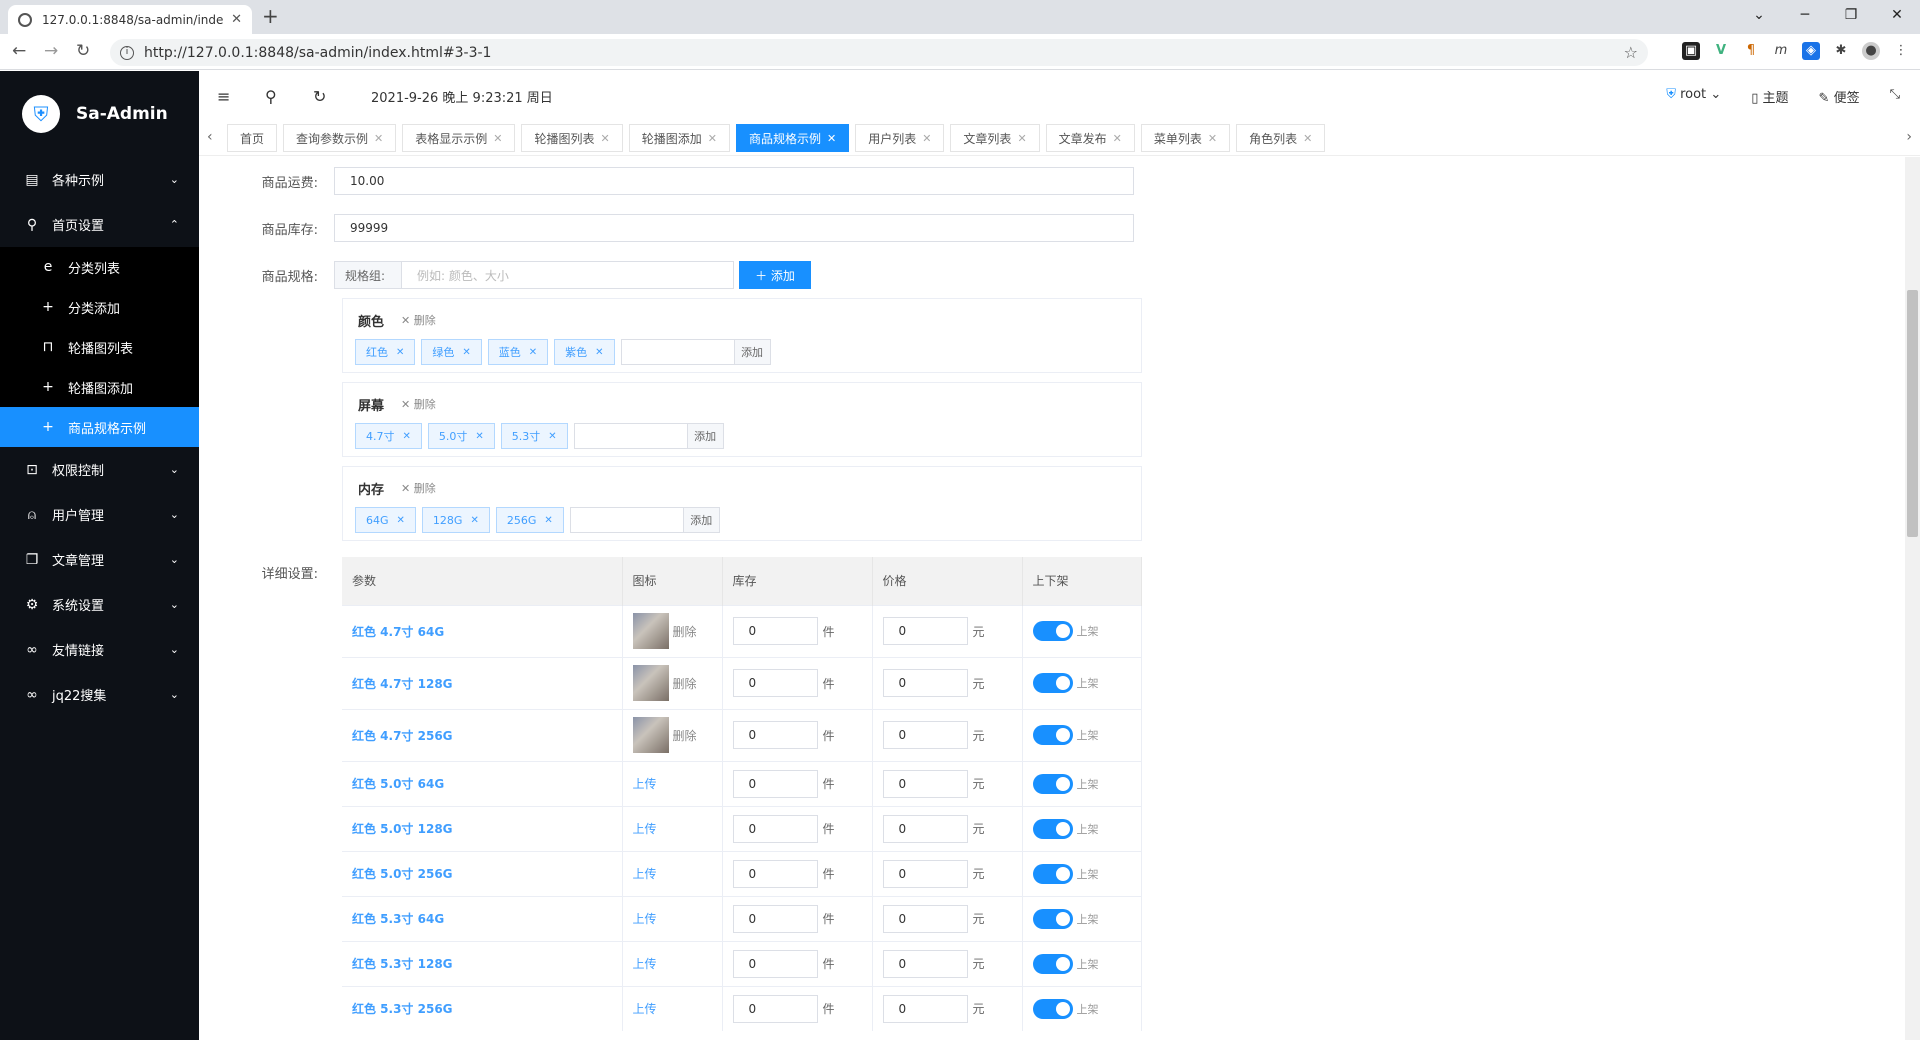  Describe the element at coordinates (99, 307) in the screenshot. I see `sidebar-subitem-category-add: + 分类添加` at that location.